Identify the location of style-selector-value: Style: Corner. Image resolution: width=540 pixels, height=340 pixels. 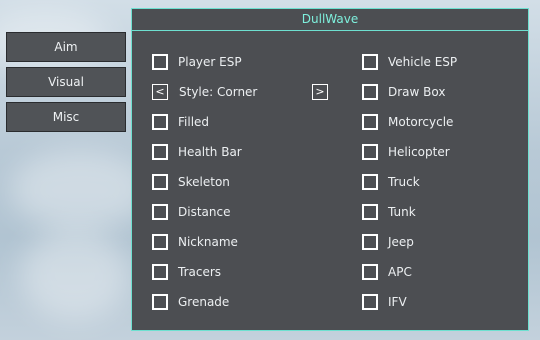
(218, 92).